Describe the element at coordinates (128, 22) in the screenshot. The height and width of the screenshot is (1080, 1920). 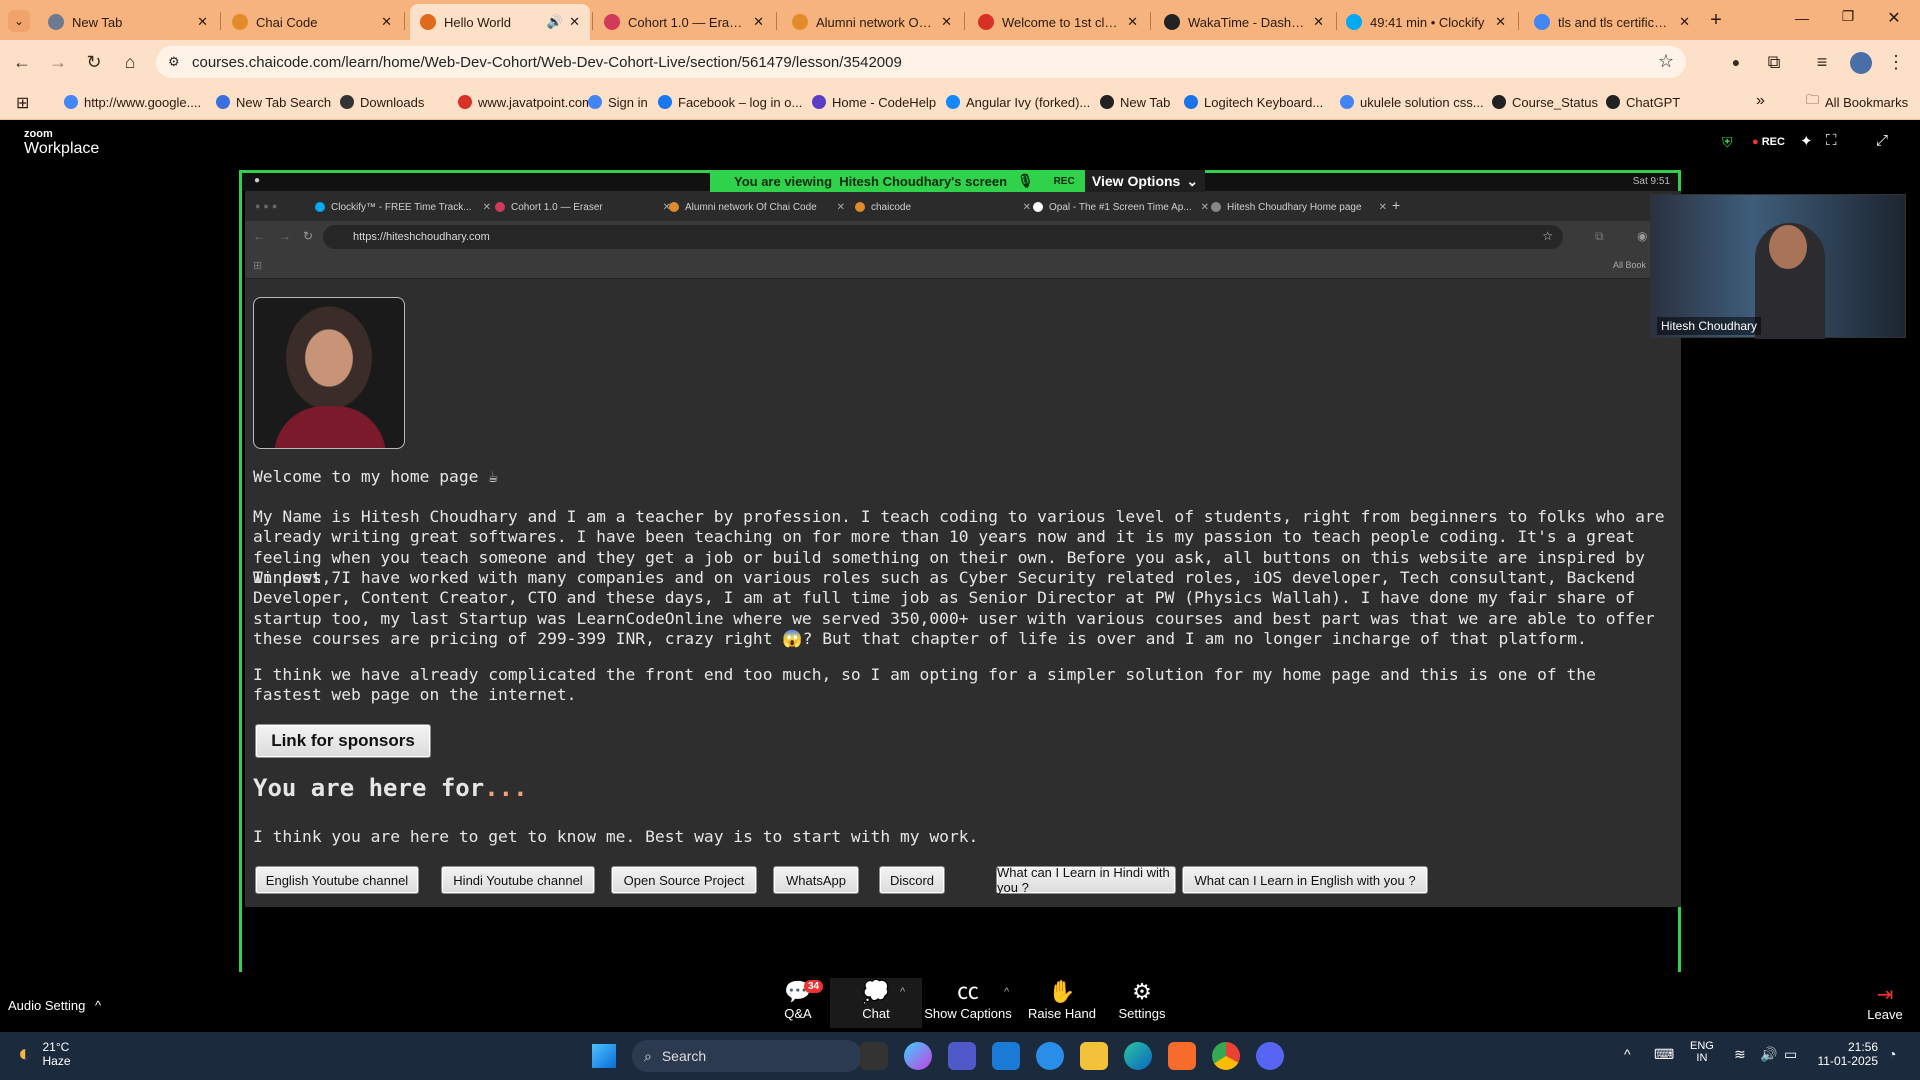
I see `browser-tab: New Tab ✕` at that location.